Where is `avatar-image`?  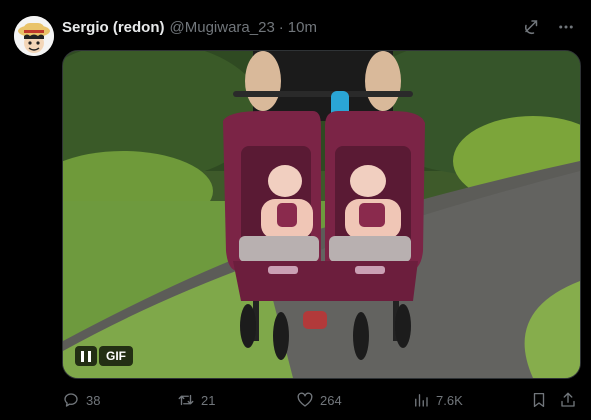 avatar-image is located at coordinates (34, 36).